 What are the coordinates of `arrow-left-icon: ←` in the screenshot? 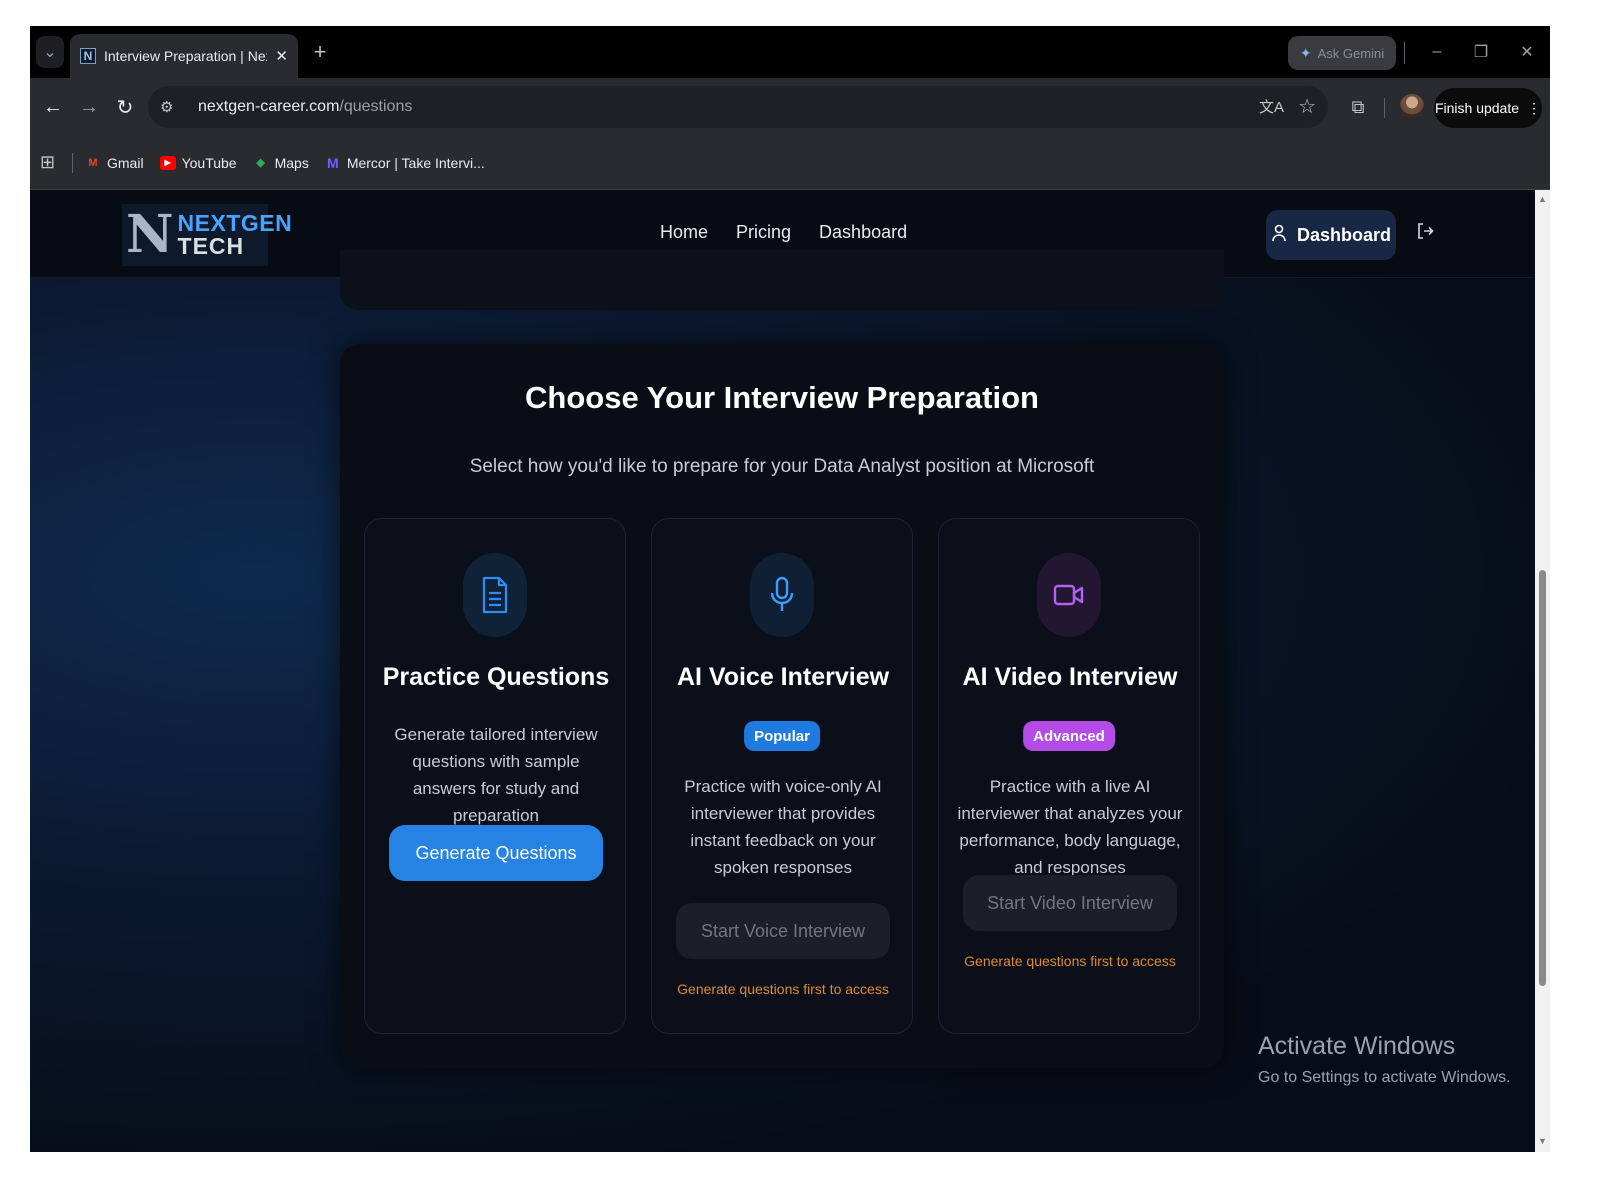 It's located at (53, 106).